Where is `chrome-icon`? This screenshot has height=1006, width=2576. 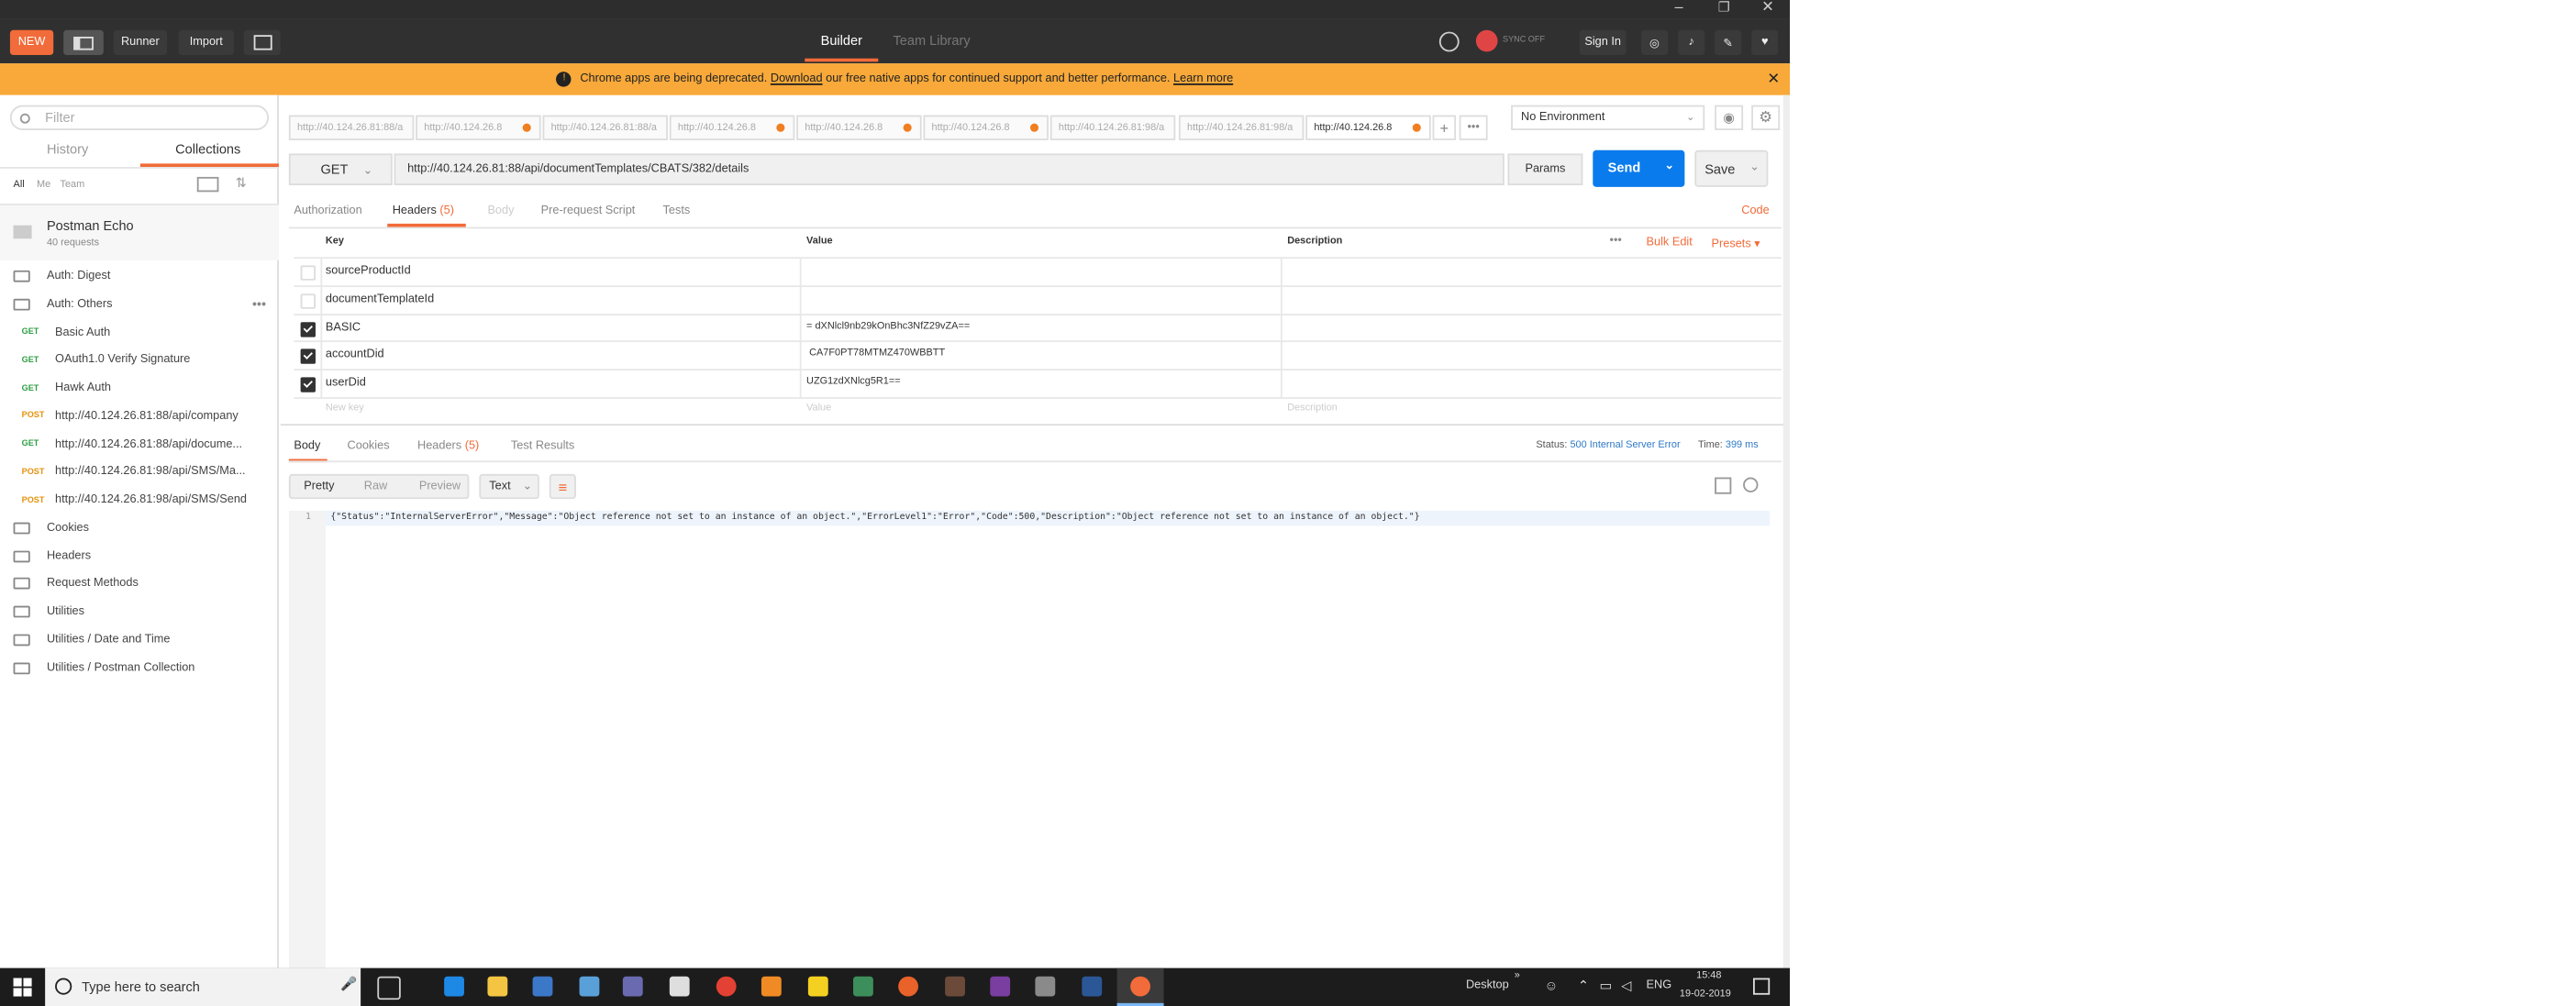 chrome-icon is located at coordinates (726, 987).